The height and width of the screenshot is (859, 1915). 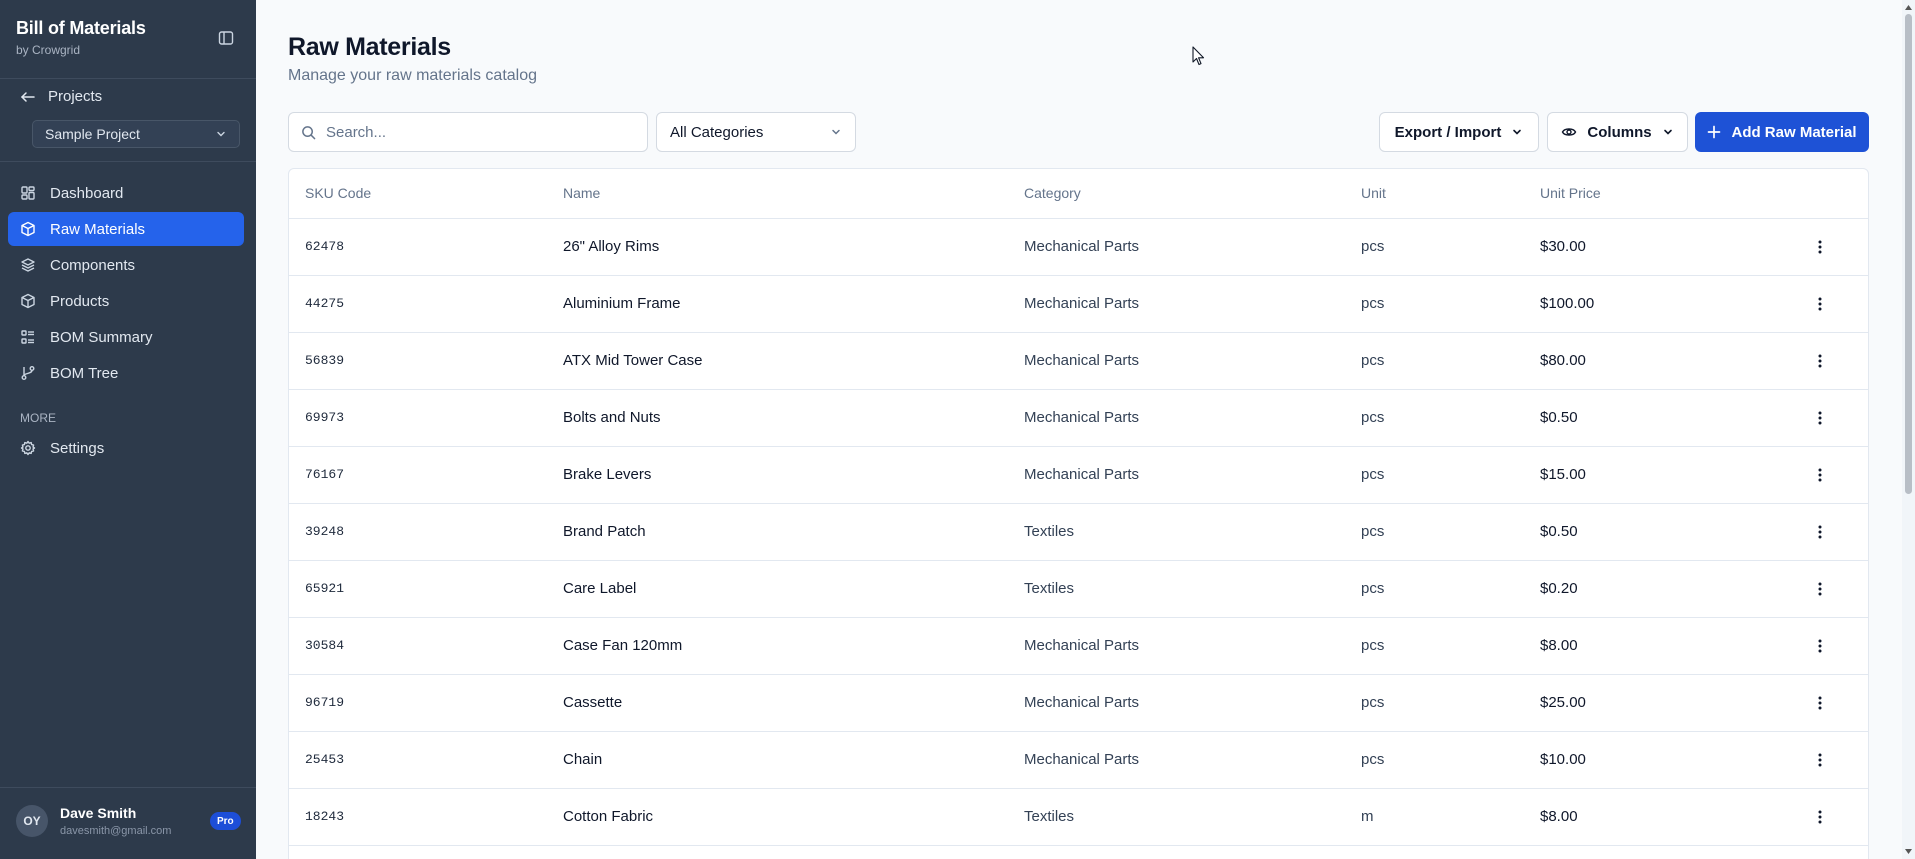 What do you see at coordinates (793, 194) in the screenshot?
I see `column-header-name: Name` at bounding box center [793, 194].